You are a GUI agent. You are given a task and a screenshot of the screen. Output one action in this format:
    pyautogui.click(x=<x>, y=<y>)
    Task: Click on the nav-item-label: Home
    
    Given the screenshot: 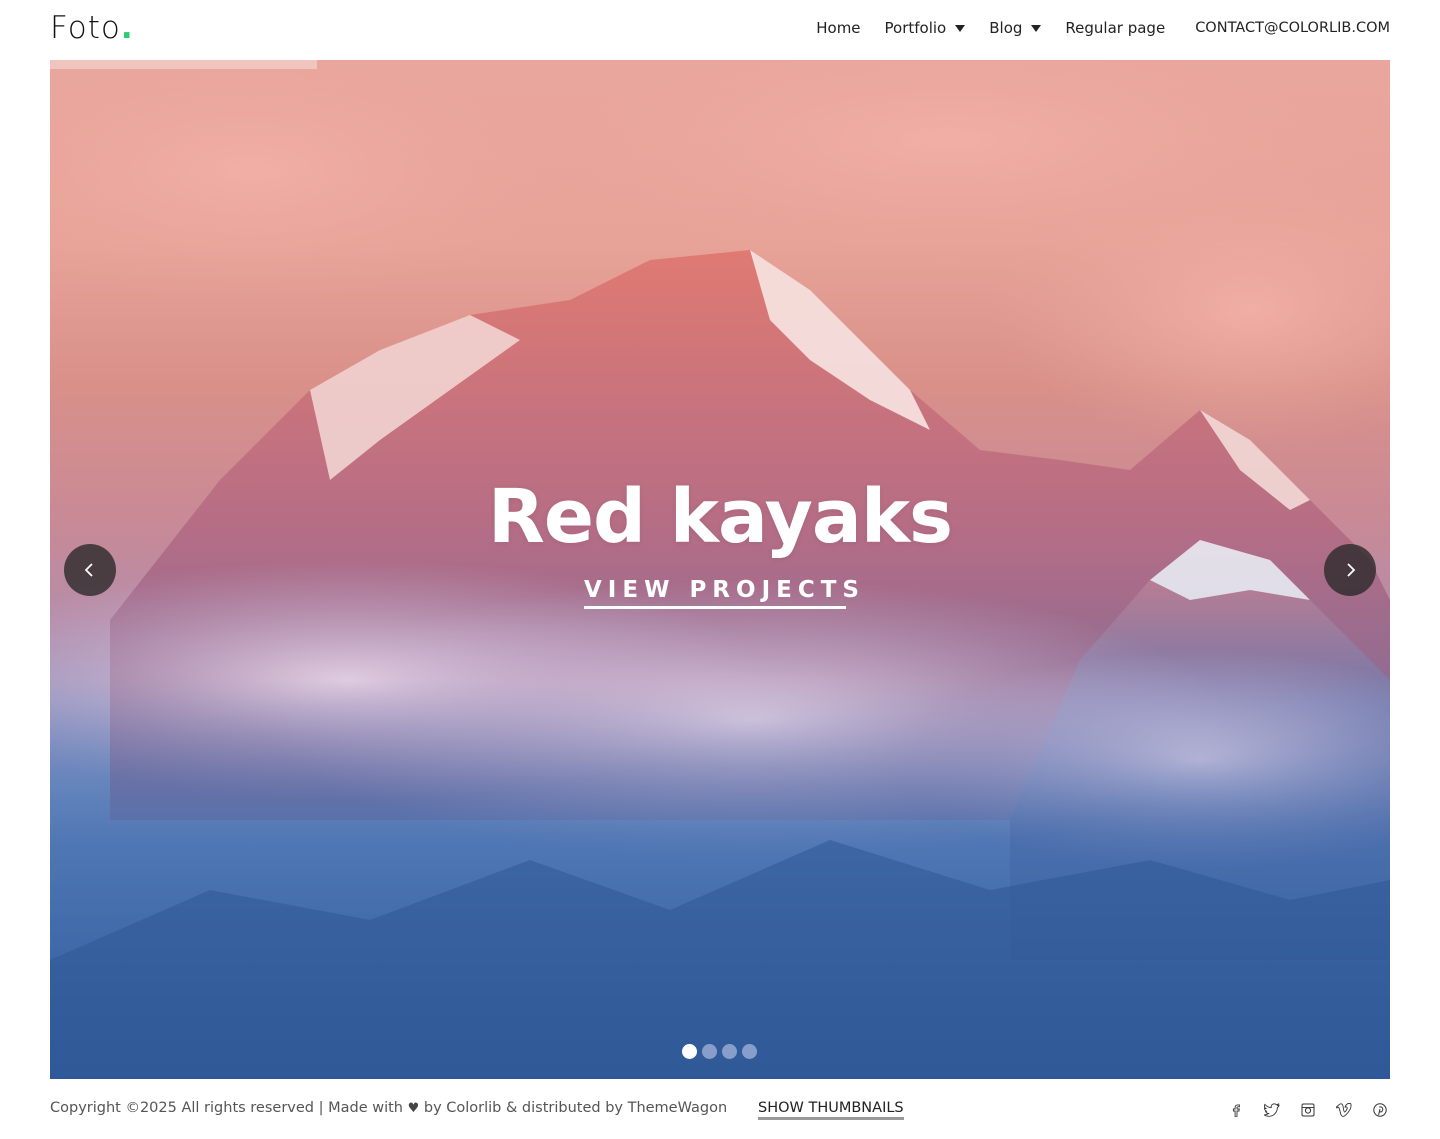 What is the action you would take?
    pyautogui.click(x=838, y=28)
    